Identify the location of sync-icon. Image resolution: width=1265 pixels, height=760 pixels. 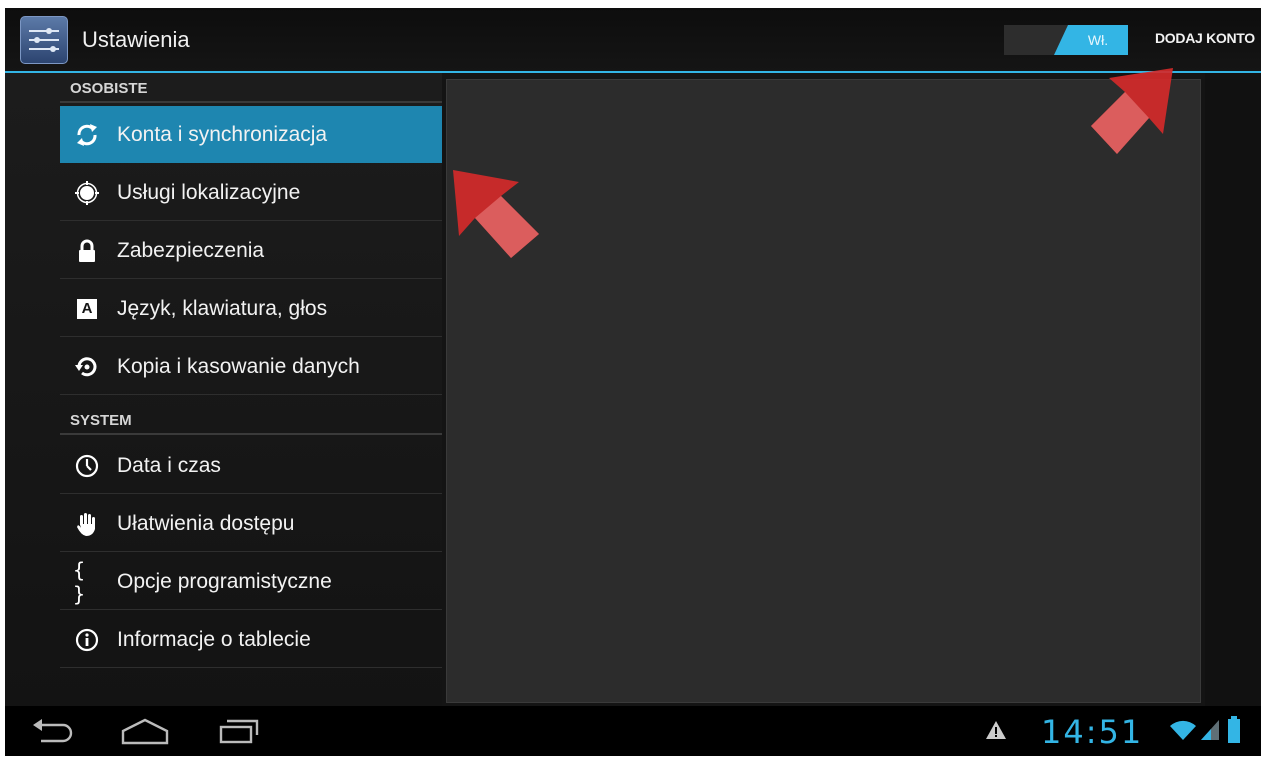
(87, 135).